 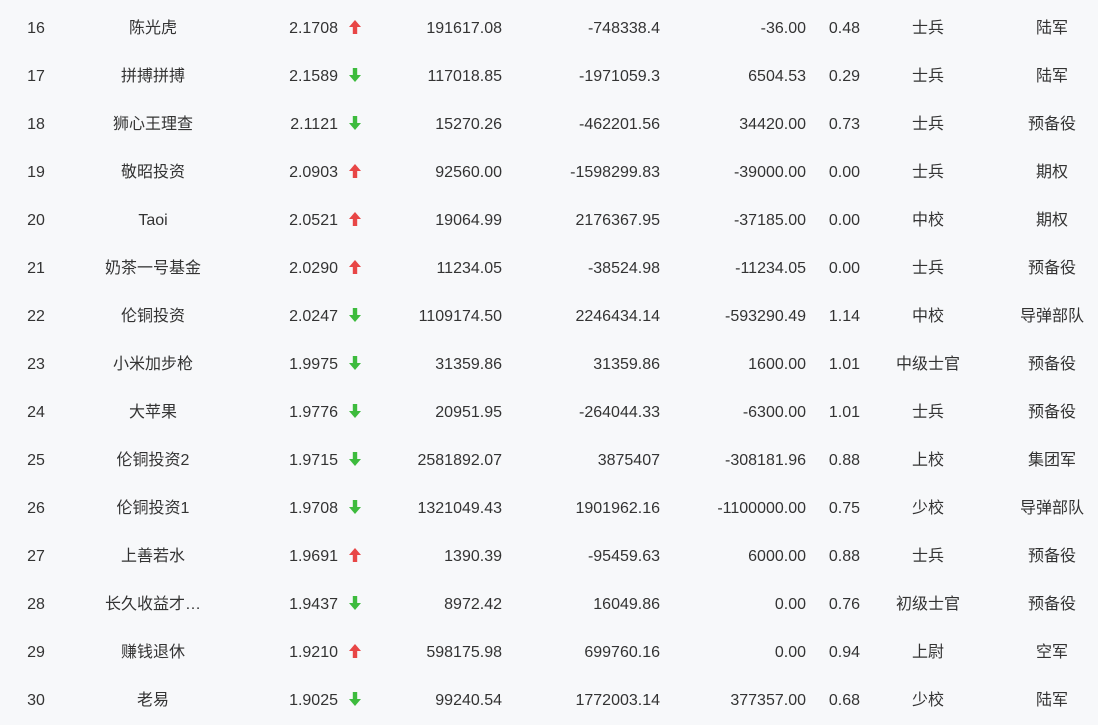 What do you see at coordinates (313, 28) in the screenshot?
I see `nav-cell: 2.1708` at bounding box center [313, 28].